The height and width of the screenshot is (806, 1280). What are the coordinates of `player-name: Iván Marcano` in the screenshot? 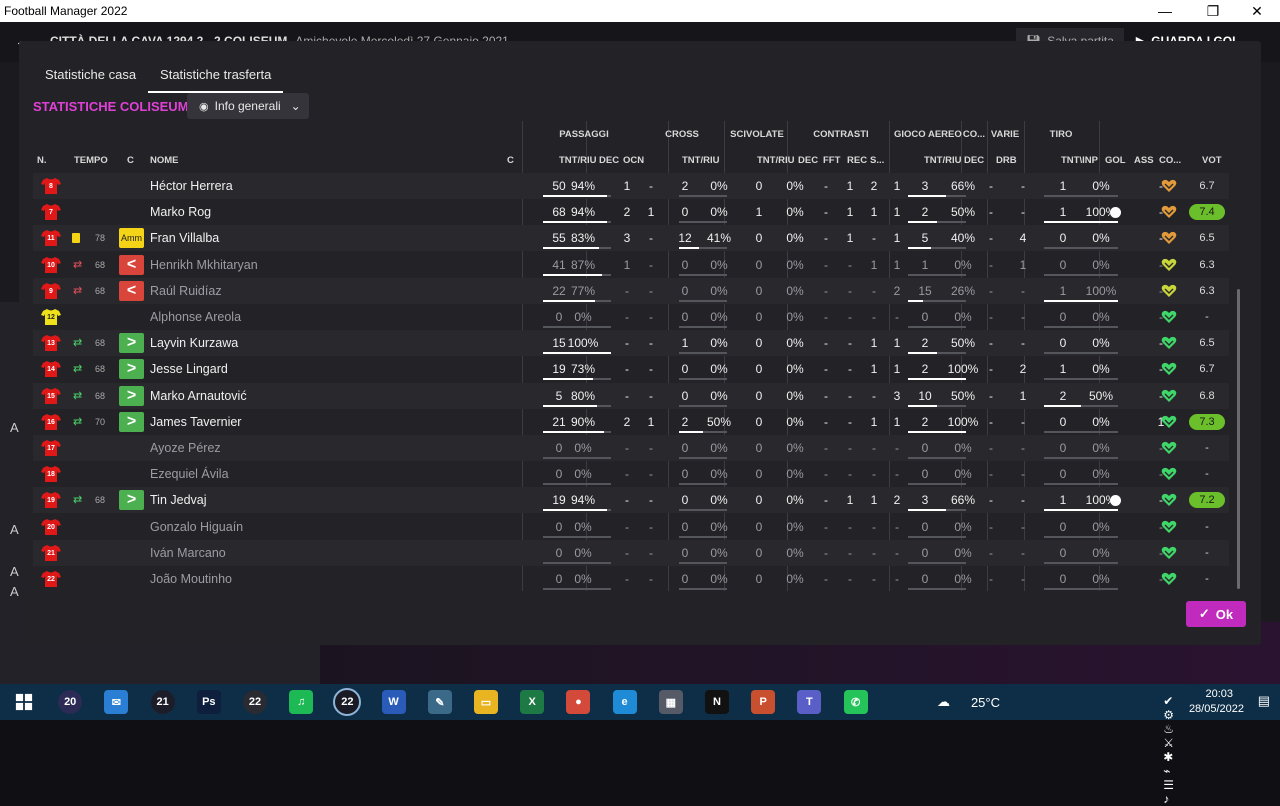 It's located at (188, 553).